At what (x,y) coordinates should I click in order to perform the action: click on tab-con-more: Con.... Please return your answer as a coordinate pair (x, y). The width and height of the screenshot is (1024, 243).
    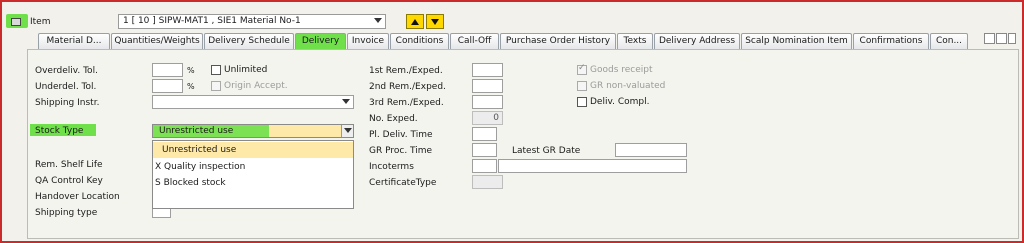
    Looking at the image, I should click on (949, 41).